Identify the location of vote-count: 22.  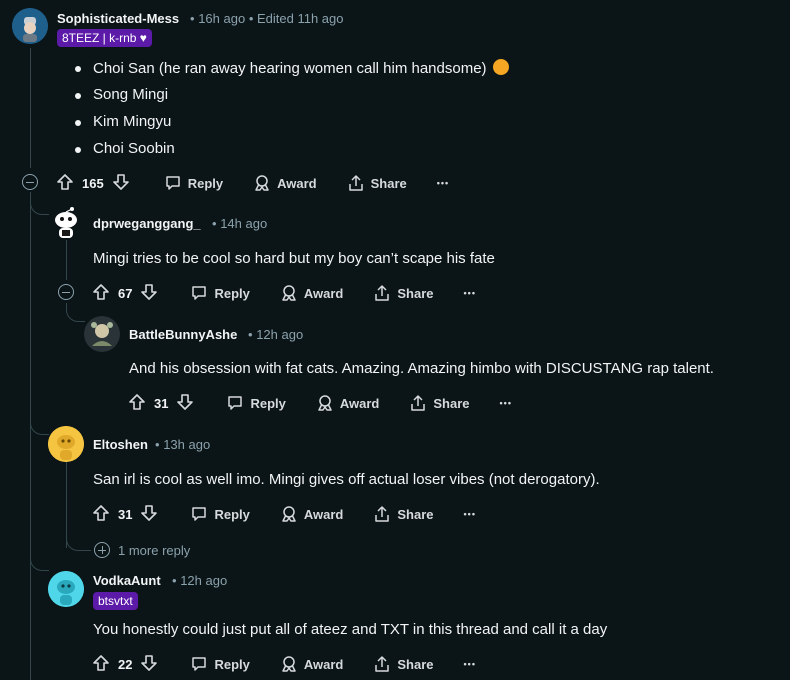
(125, 664).